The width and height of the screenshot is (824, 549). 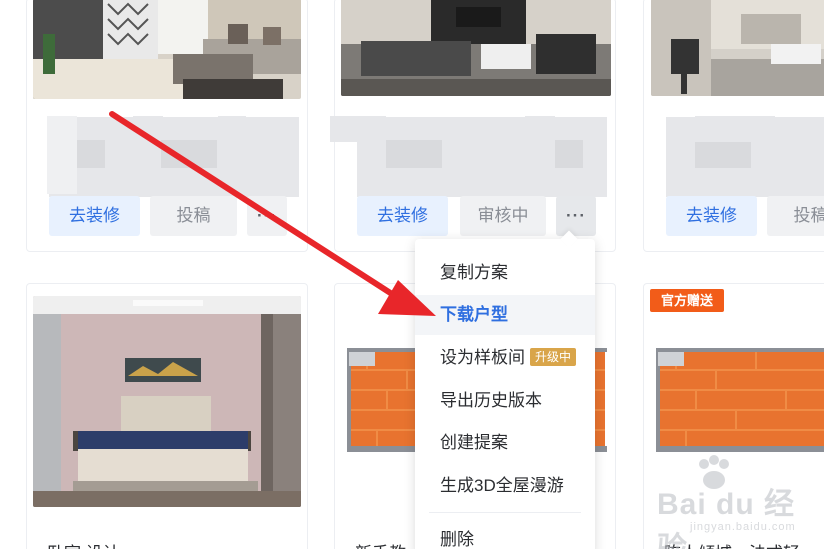 What do you see at coordinates (83, 544) in the screenshot?
I see `design-title: 卧室 设计` at bounding box center [83, 544].